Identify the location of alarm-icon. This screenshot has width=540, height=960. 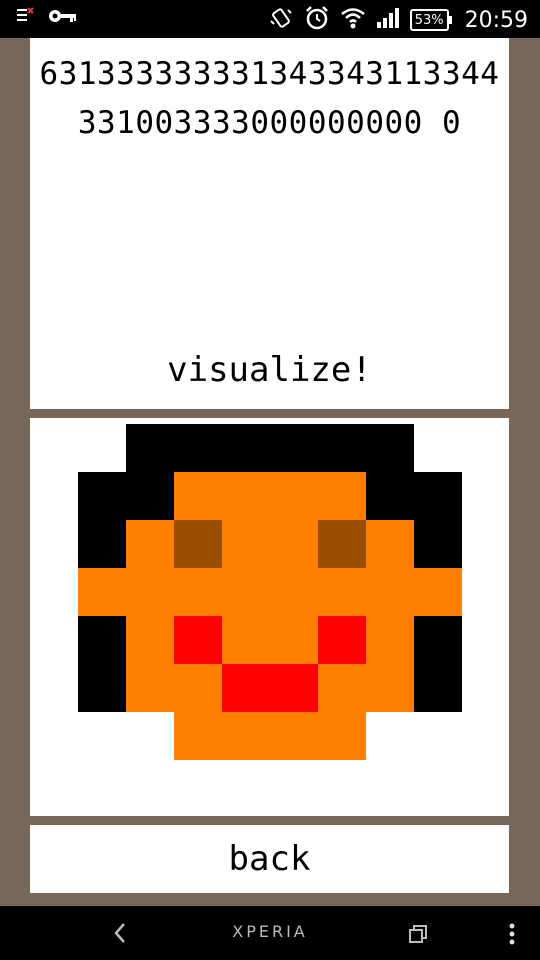
(317, 20).